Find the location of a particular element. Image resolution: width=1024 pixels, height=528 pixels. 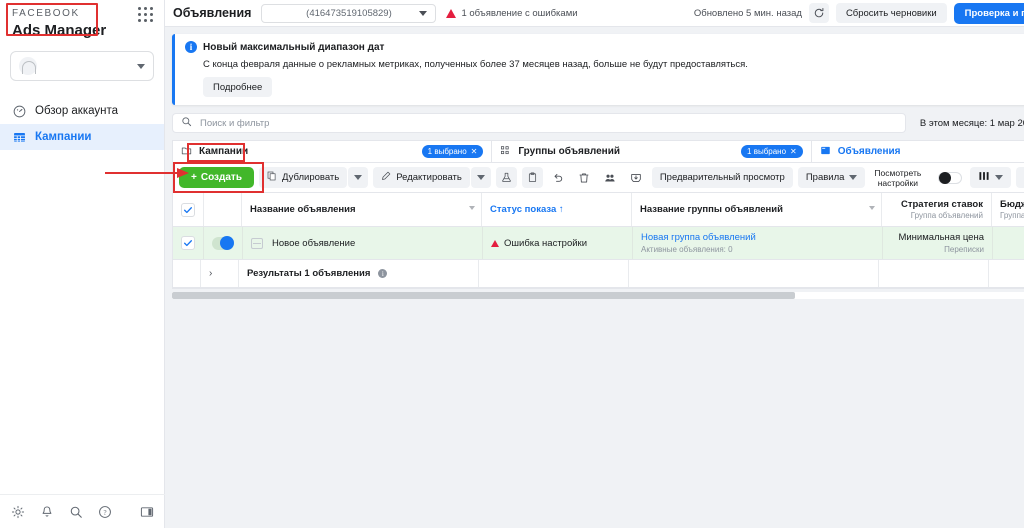

view-setup-line2: настройки is located at coordinates (897, 182).